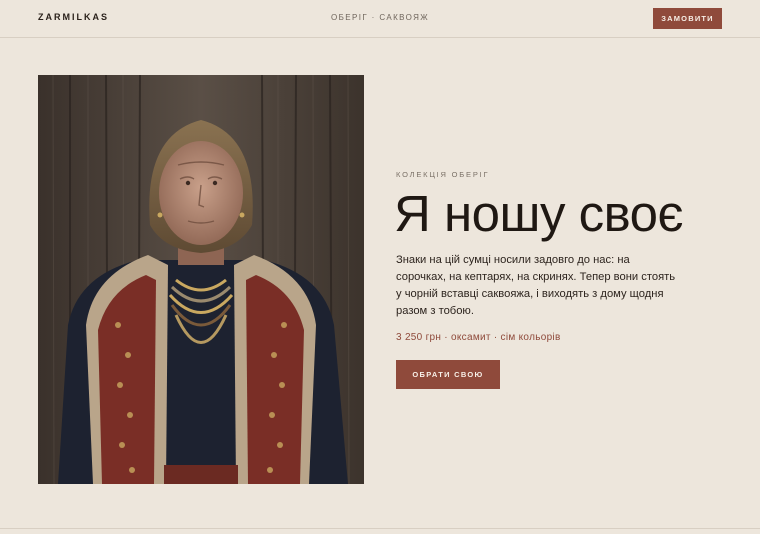  What do you see at coordinates (687, 18) in the screenshot?
I see `order-button: ЗАМОВИТИ` at bounding box center [687, 18].